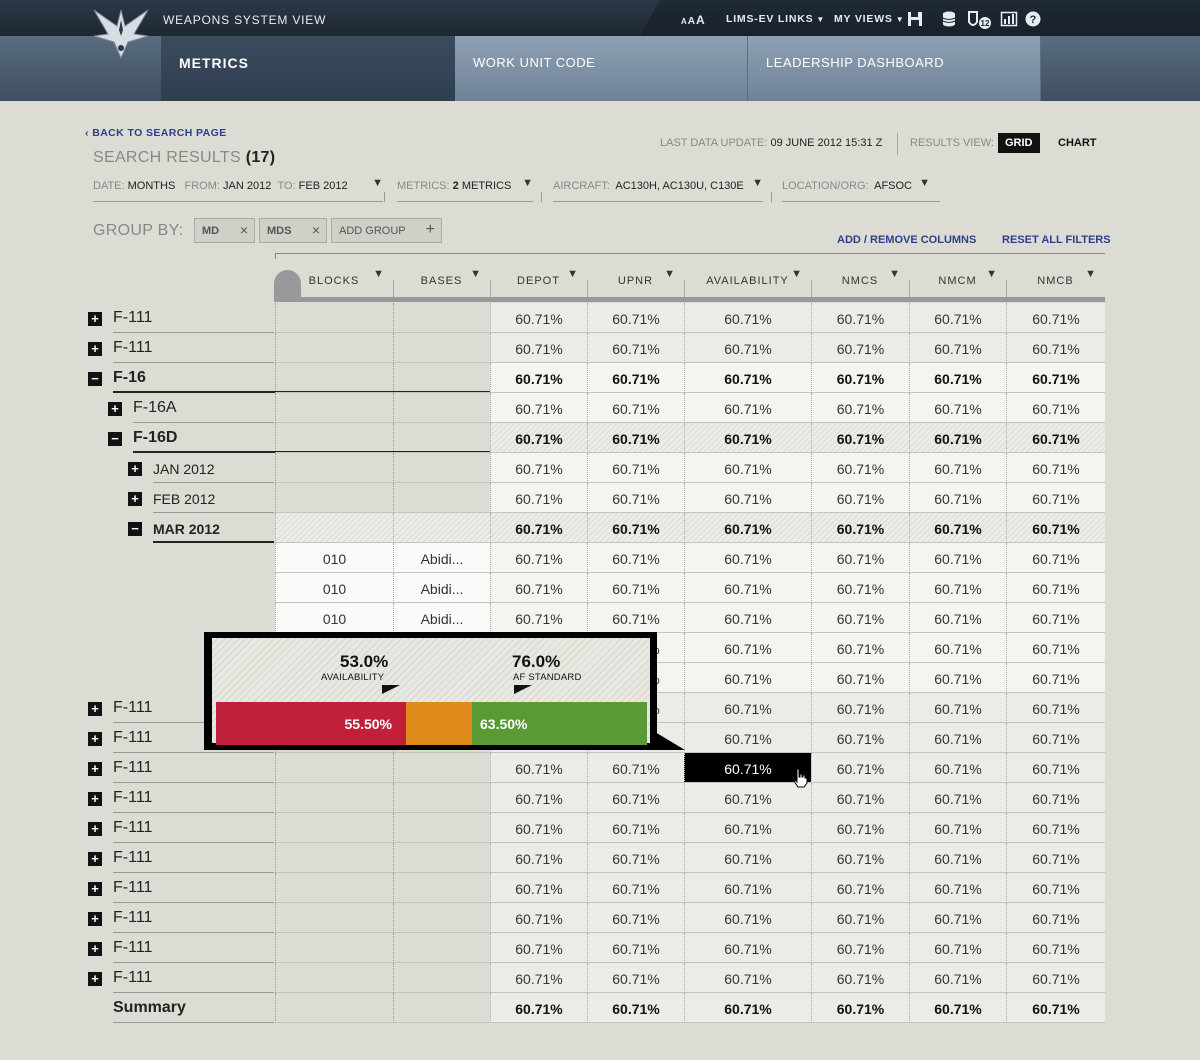 The height and width of the screenshot is (1060, 1200). What do you see at coordinates (224, 230) in the screenshot?
I see `group-chip-md: MD ×` at bounding box center [224, 230].